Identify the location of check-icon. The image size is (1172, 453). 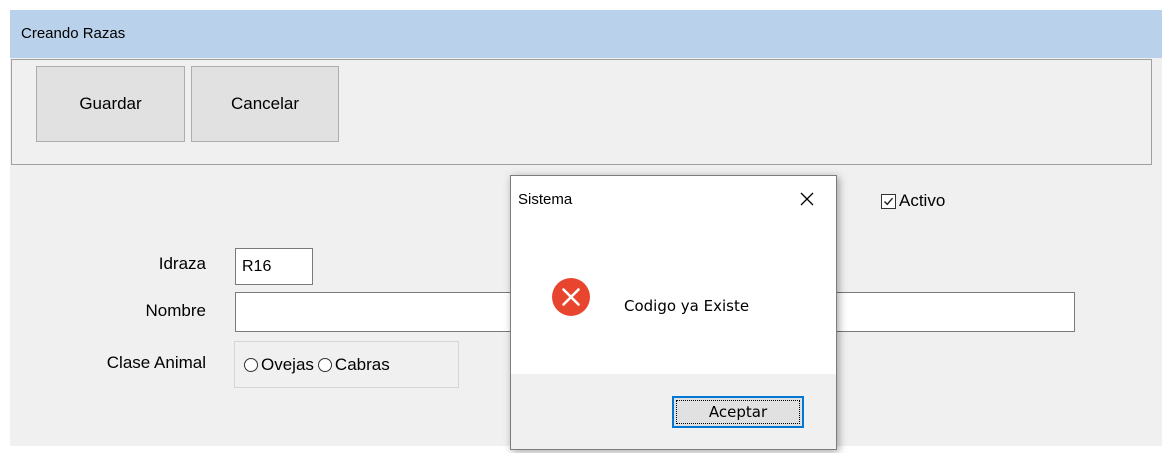
(889, 201).